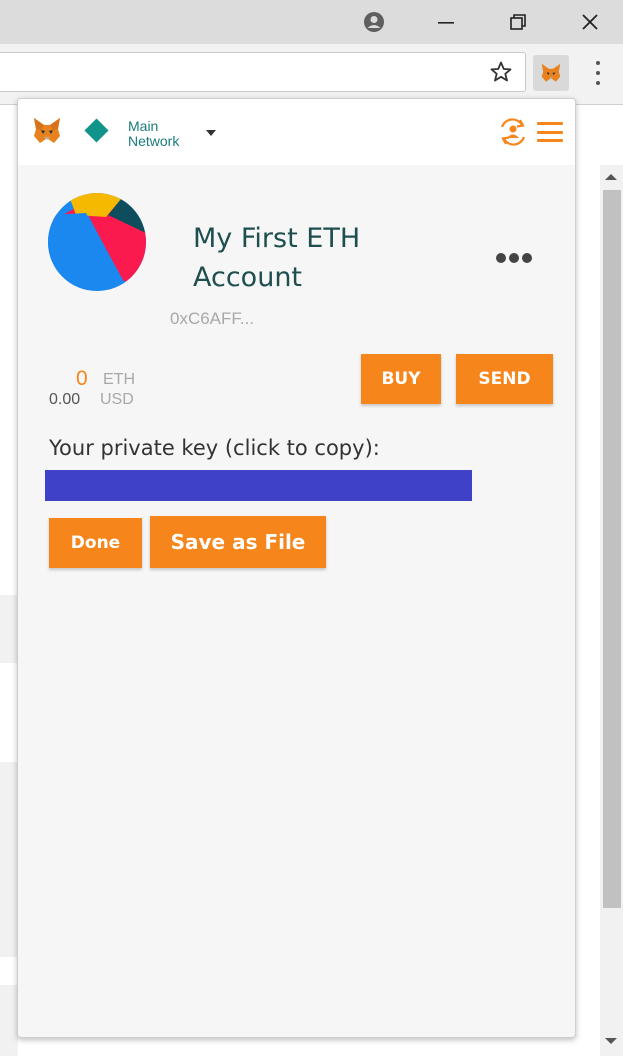 The image size is (623, 1056). I want to click on account-name: My First ETH Account, so click(277, 258).